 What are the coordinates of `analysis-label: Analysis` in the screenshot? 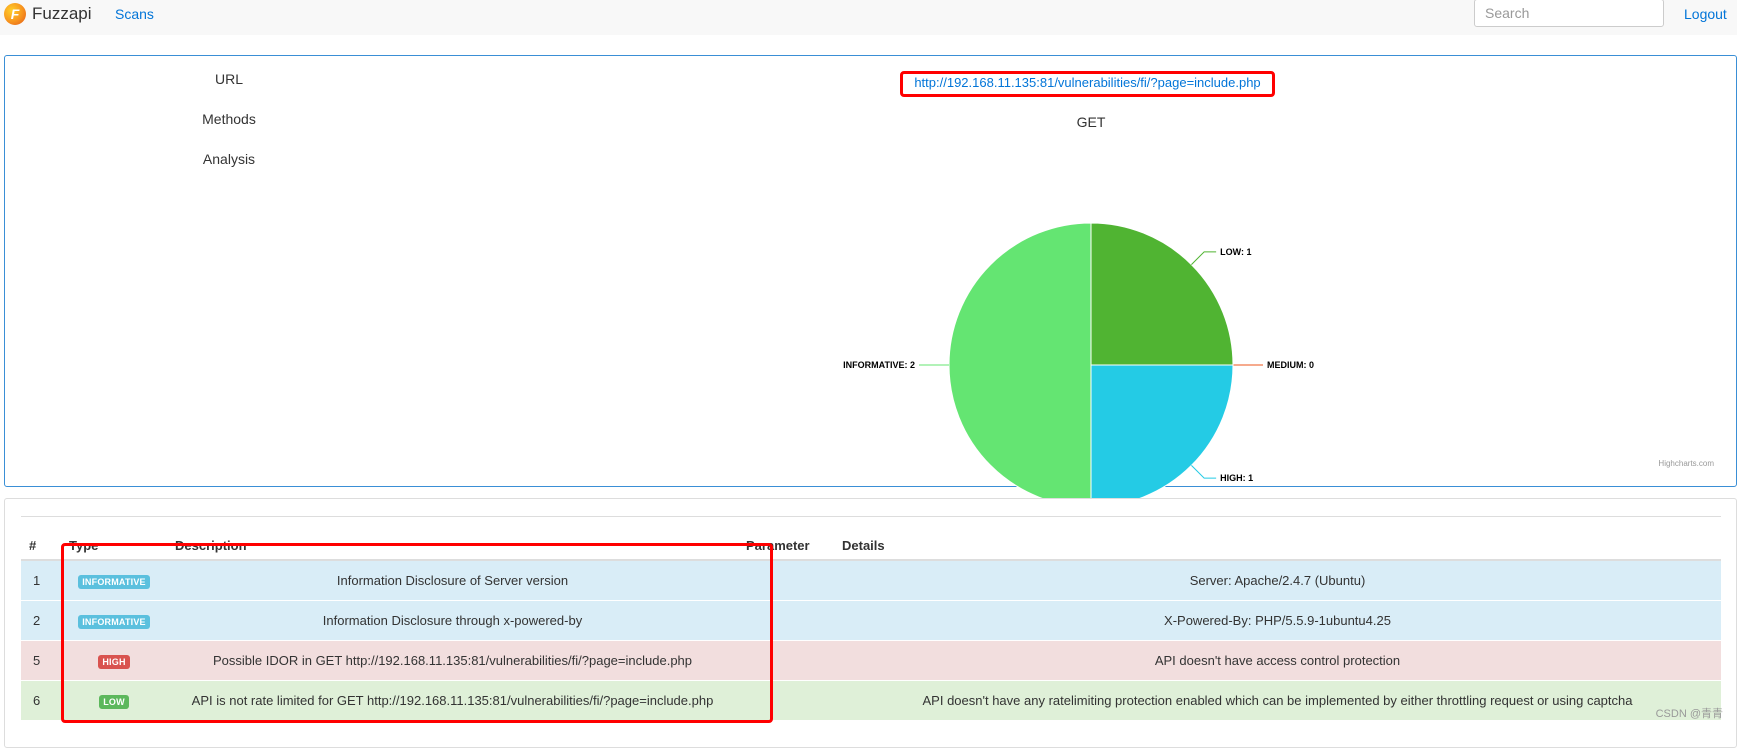 It's located at (229, 159).